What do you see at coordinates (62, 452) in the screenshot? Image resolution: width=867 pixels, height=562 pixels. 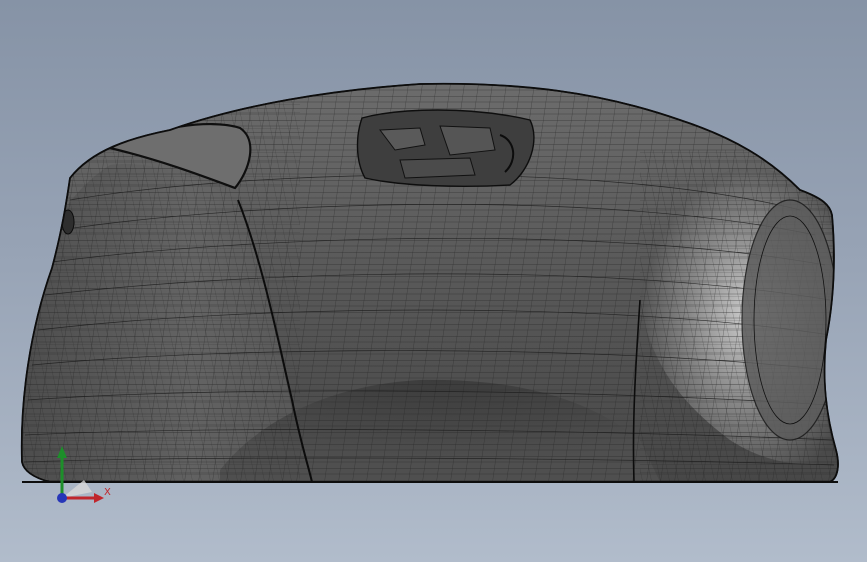 I see `triad-y-arrow-icon` at bounding box center [62, 452].